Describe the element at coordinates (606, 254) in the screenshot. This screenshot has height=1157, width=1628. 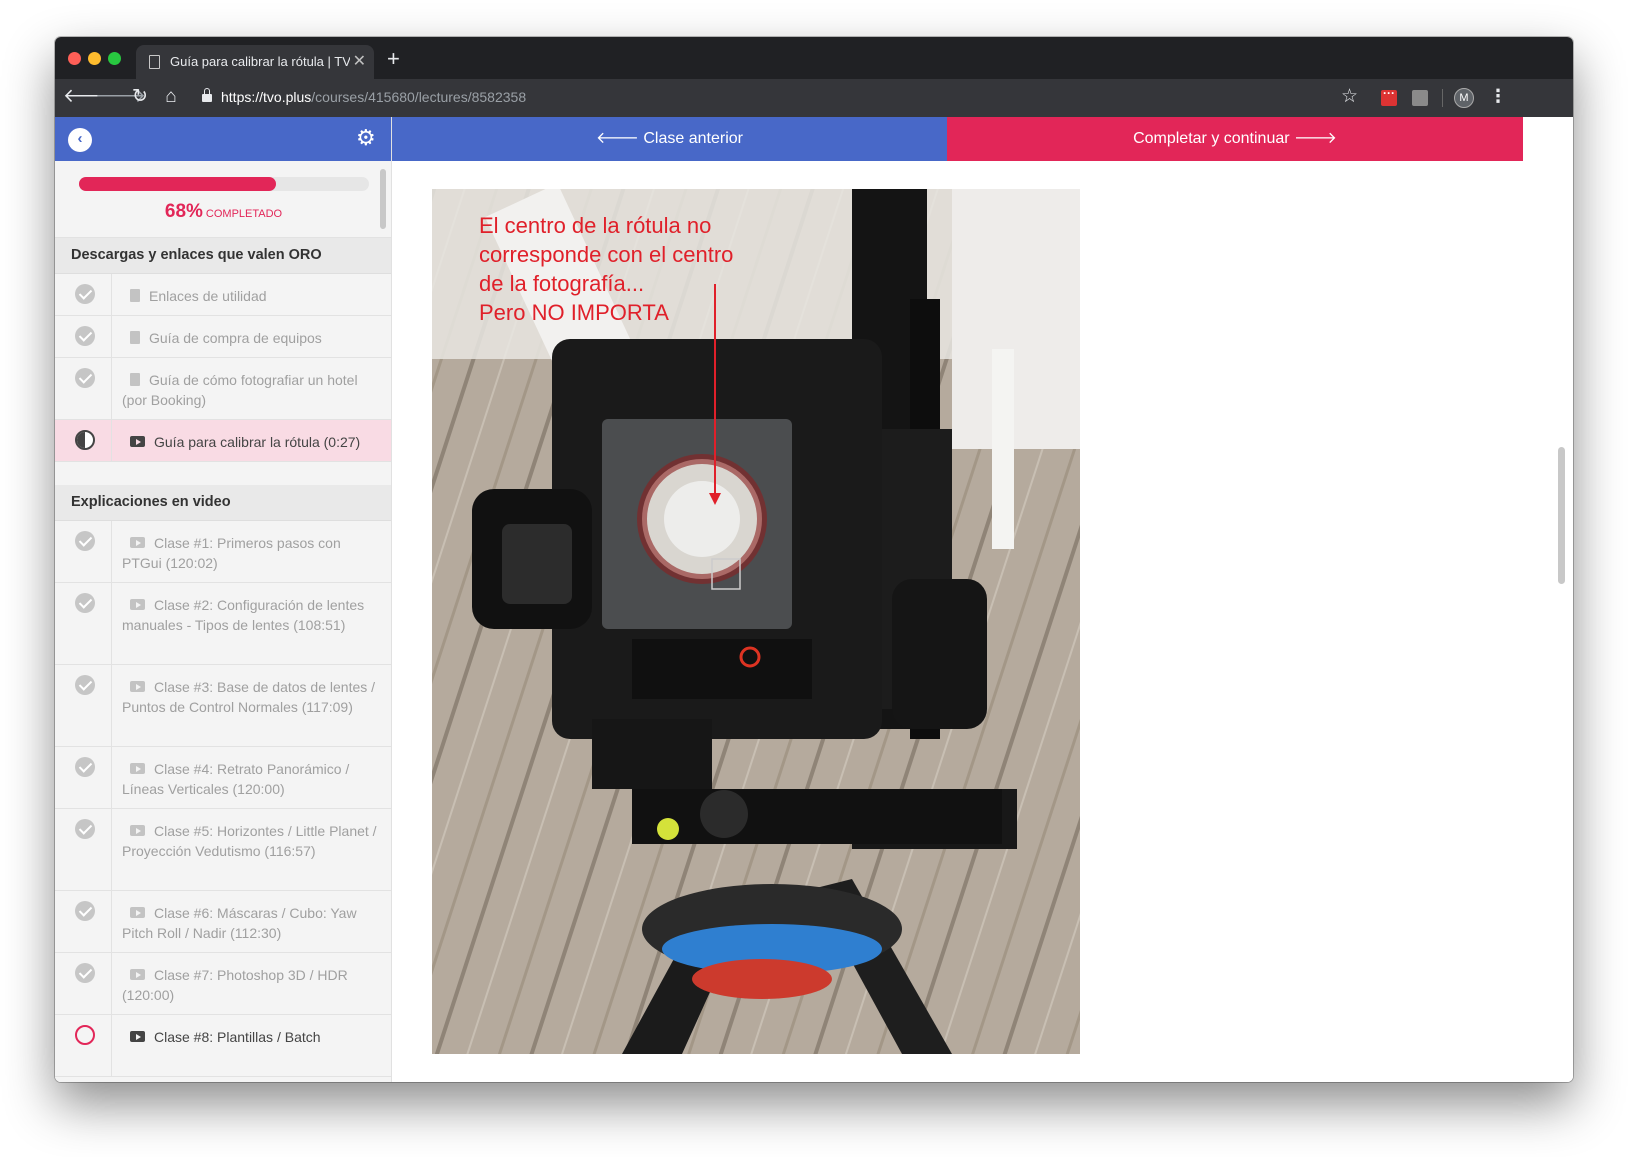
I see `annotation-line: corresponde con el centro` at that location.